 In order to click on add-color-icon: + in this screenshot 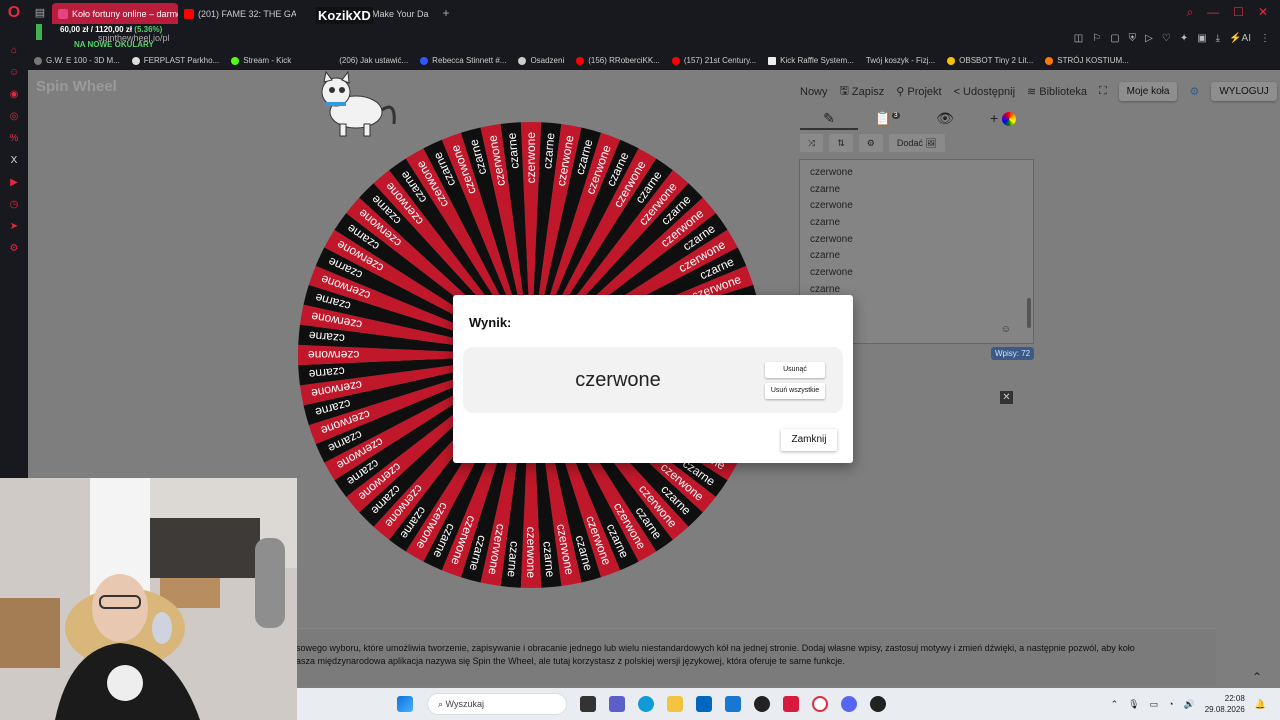, I will do `click(1003, 118)`.